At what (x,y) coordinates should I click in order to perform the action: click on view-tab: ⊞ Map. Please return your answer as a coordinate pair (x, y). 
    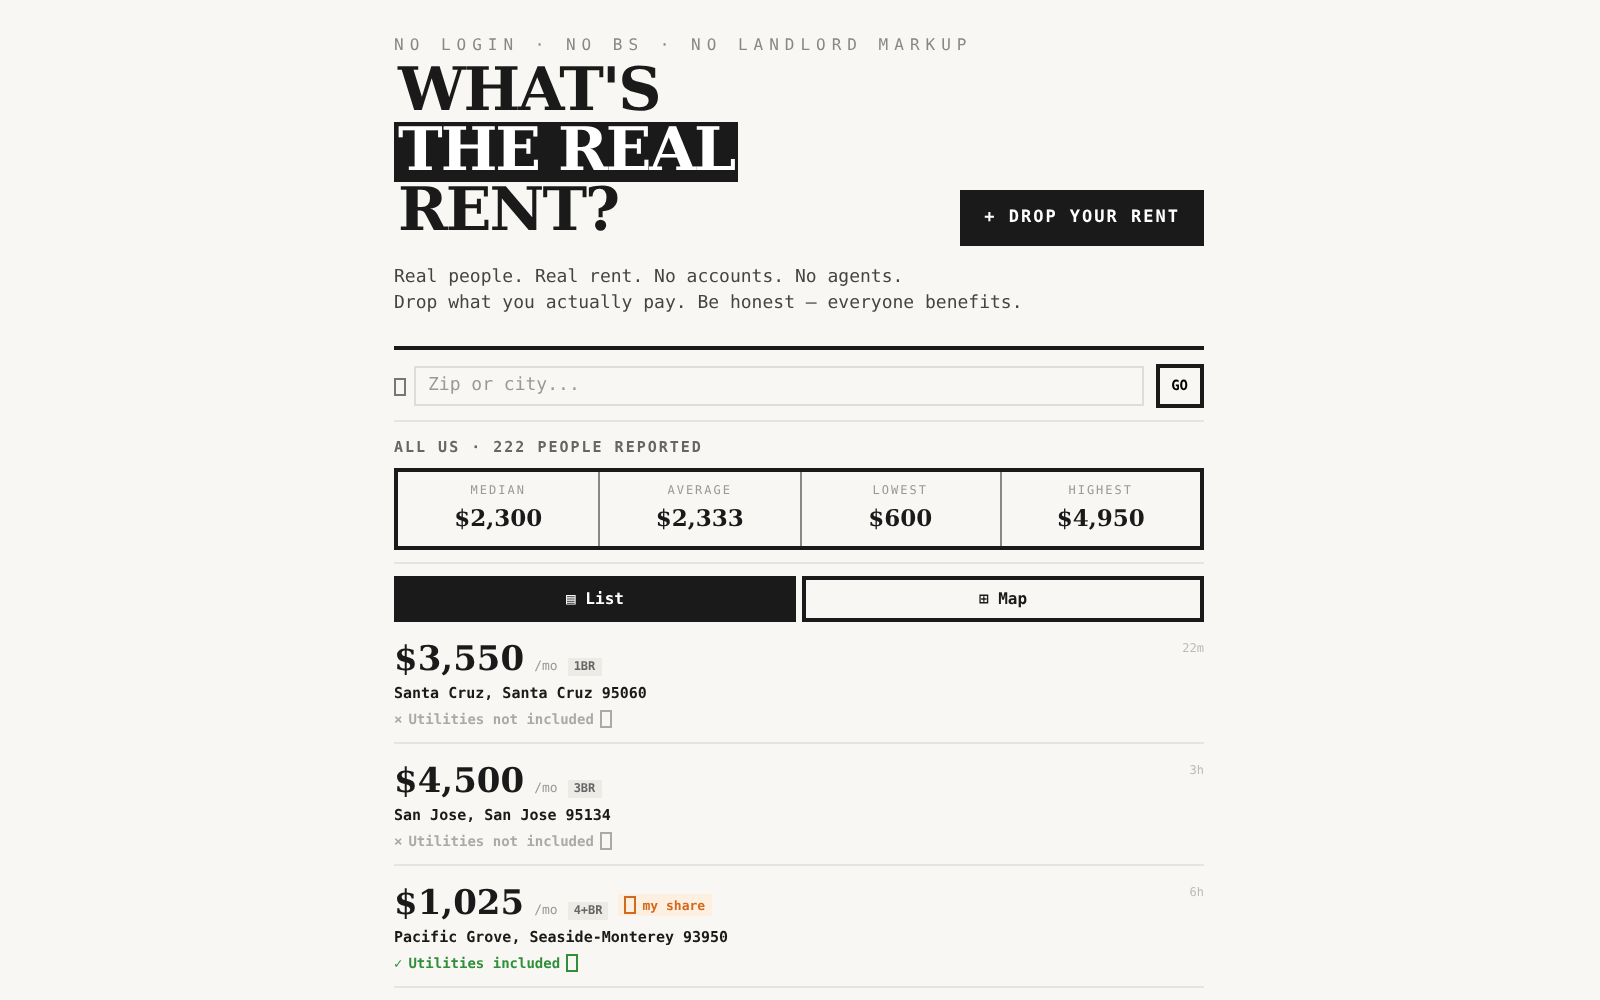
    Looking at the image, I should click on (1003, 599).